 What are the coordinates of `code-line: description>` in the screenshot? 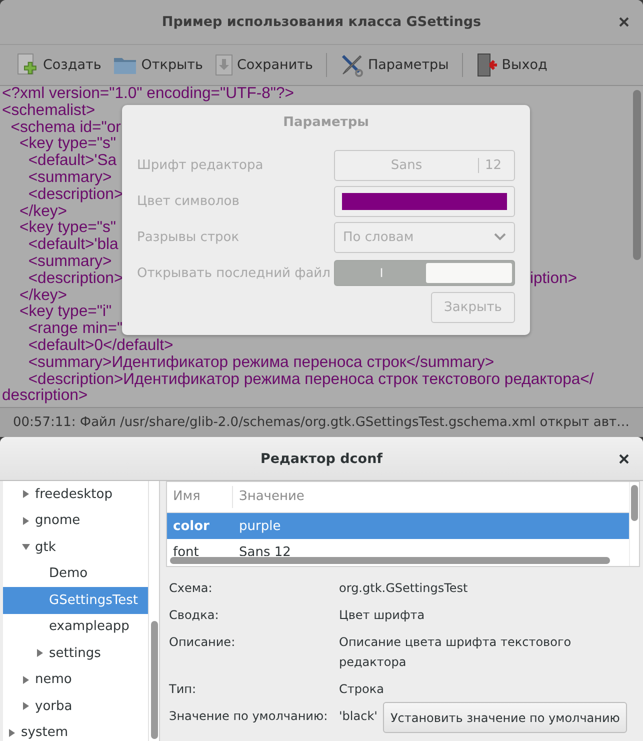 It's located at (45, 395).